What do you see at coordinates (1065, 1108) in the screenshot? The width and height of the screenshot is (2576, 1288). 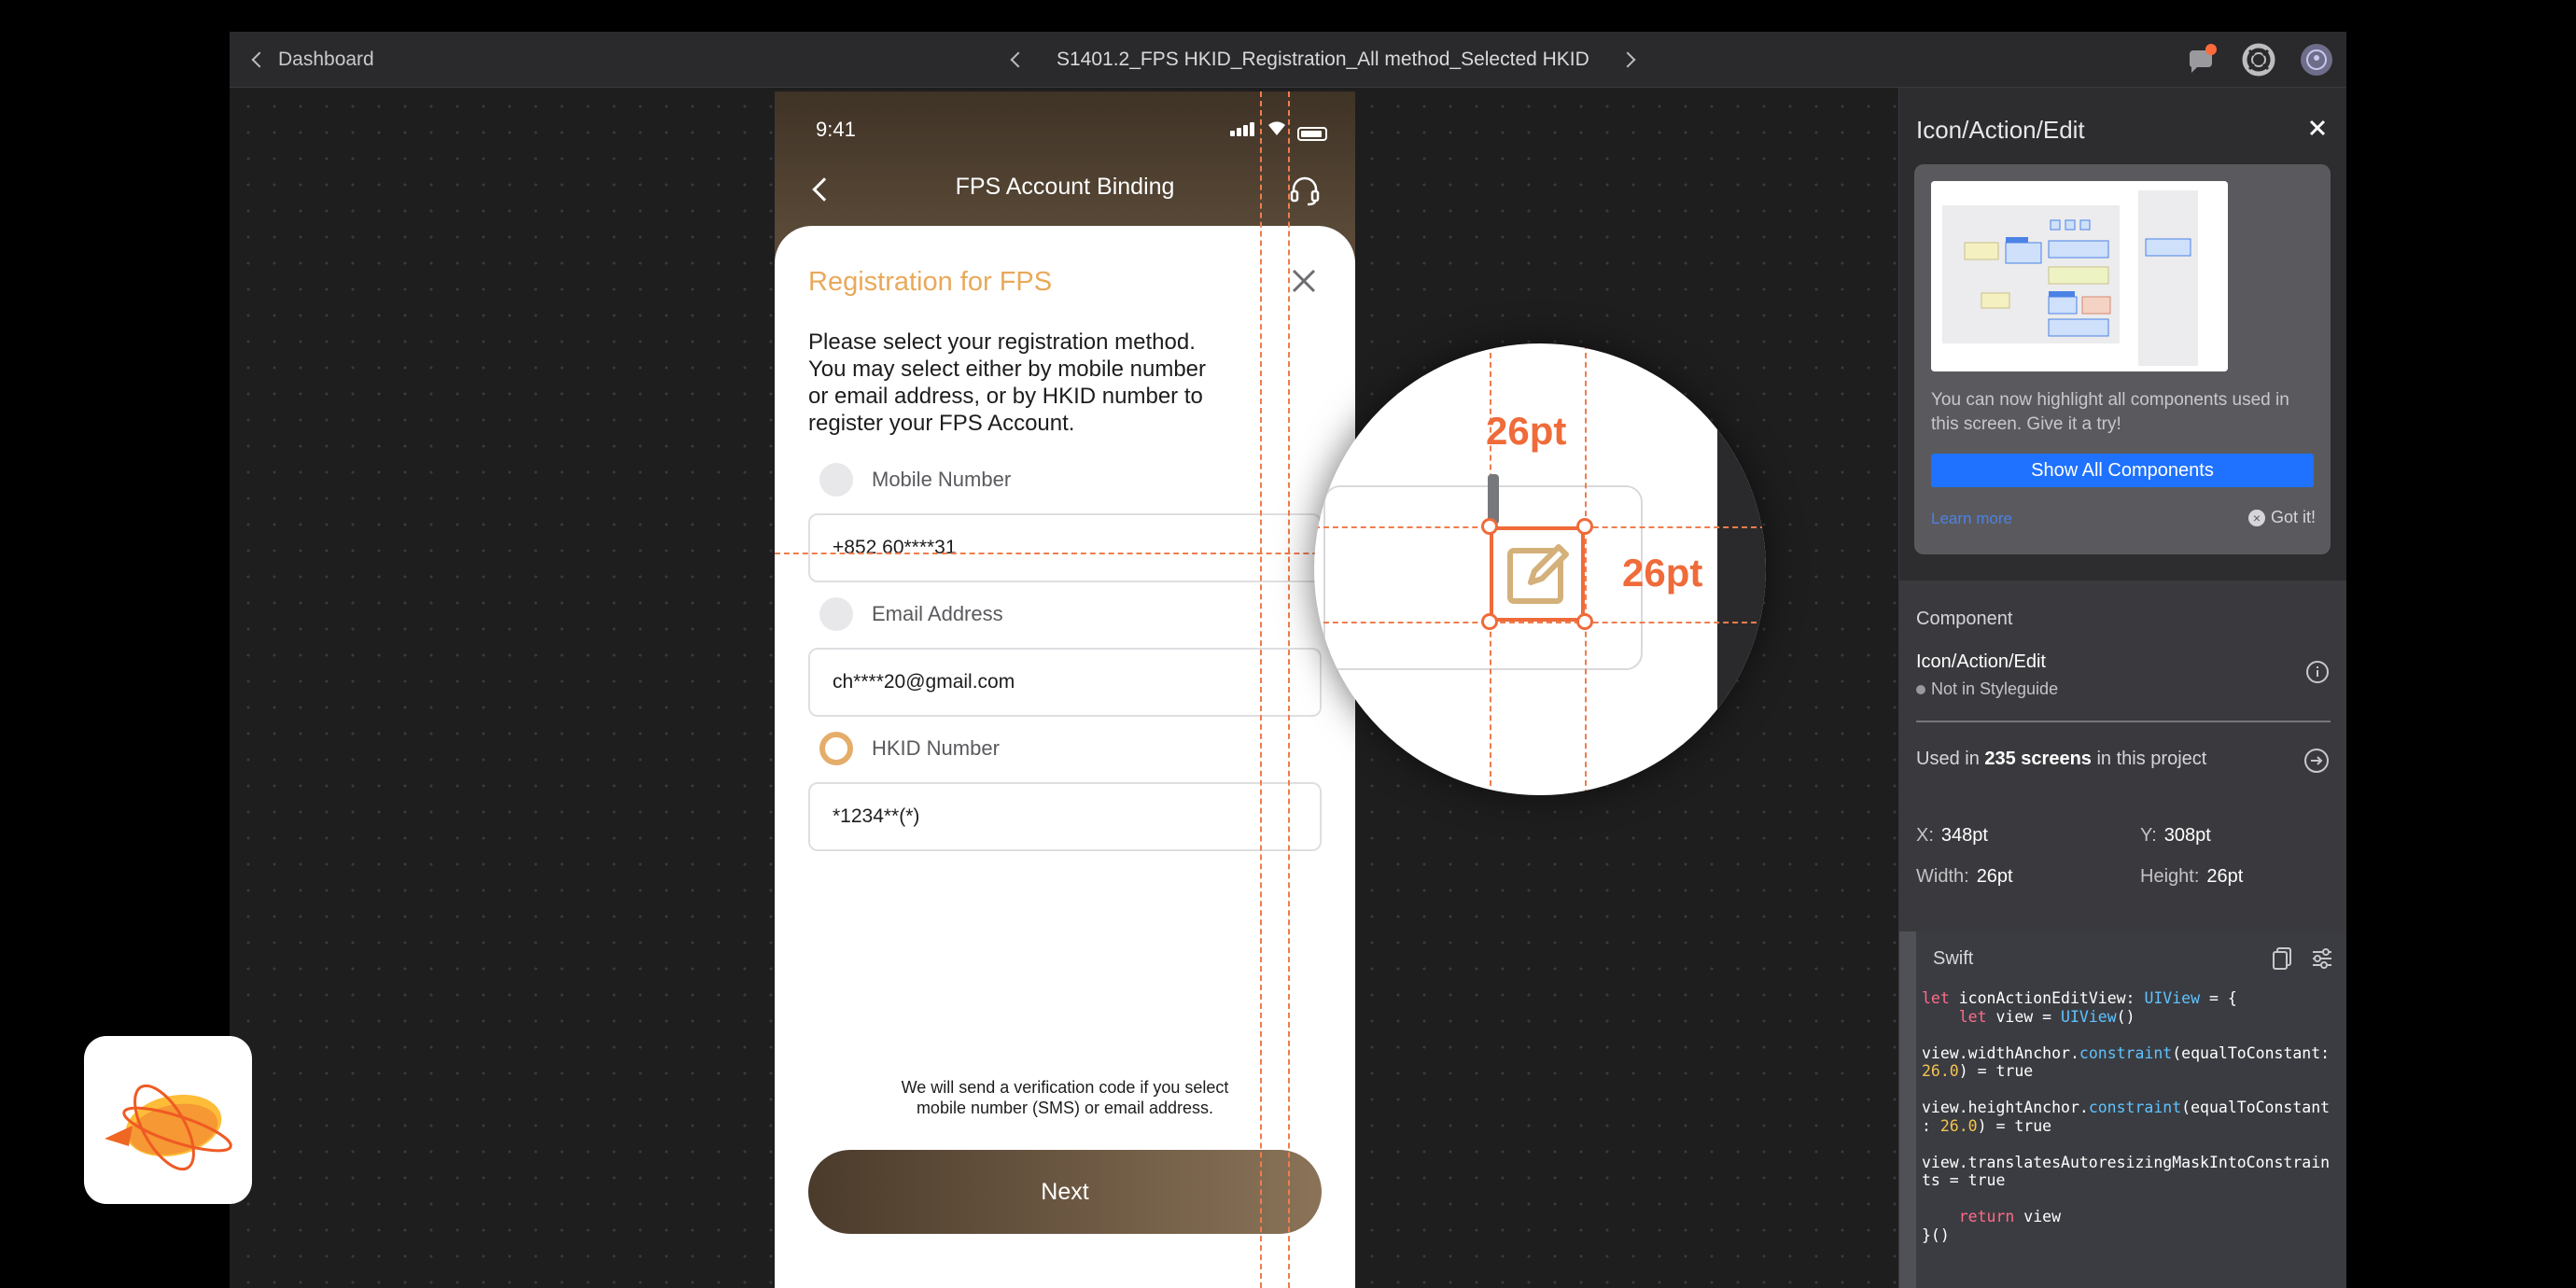 I see `footnote-line-2: mobile number (SMS) or email address.` at bounding box center [1065, 1108].